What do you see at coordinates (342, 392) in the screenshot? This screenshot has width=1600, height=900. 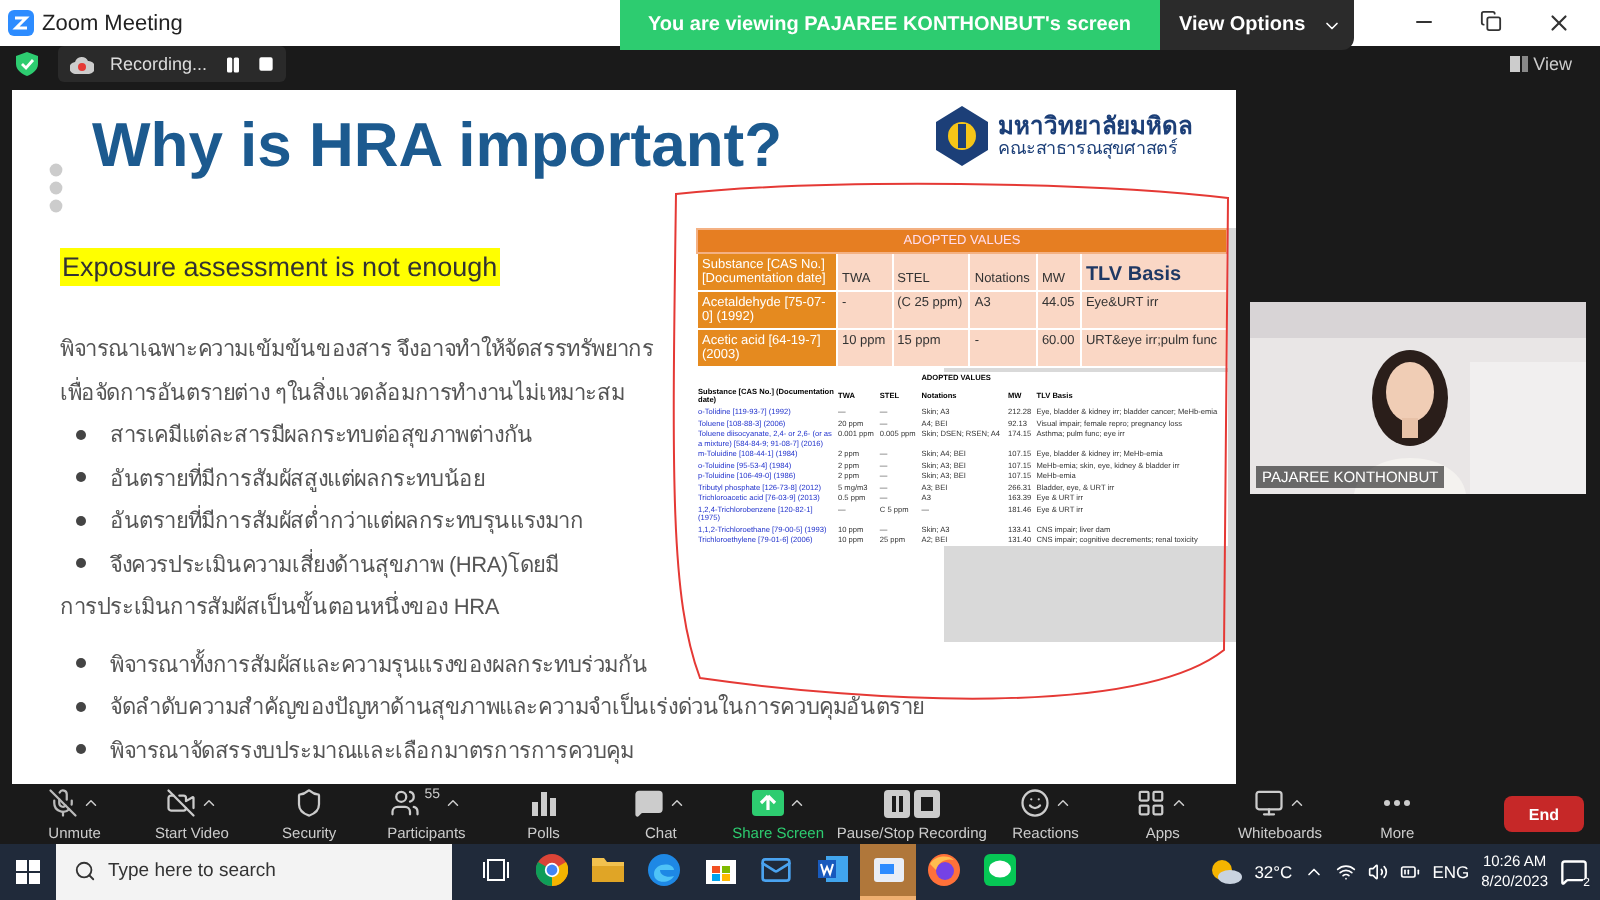 I see `slide-text: เพื่อจัดการอันตรายต่าง ๆในสิ่งแวดล้อมการทำงานไม่เหมาะสม` at bounding box center [342, 392].